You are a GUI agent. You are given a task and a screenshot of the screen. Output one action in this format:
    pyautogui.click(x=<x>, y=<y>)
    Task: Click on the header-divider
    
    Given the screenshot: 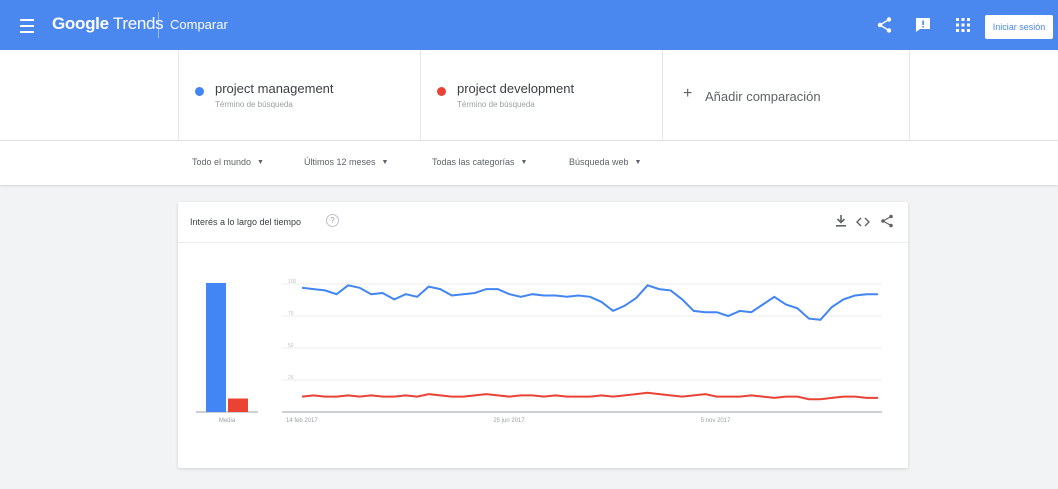 What is the action you would take?
    pyautogui.click(x=158, y=25)
    